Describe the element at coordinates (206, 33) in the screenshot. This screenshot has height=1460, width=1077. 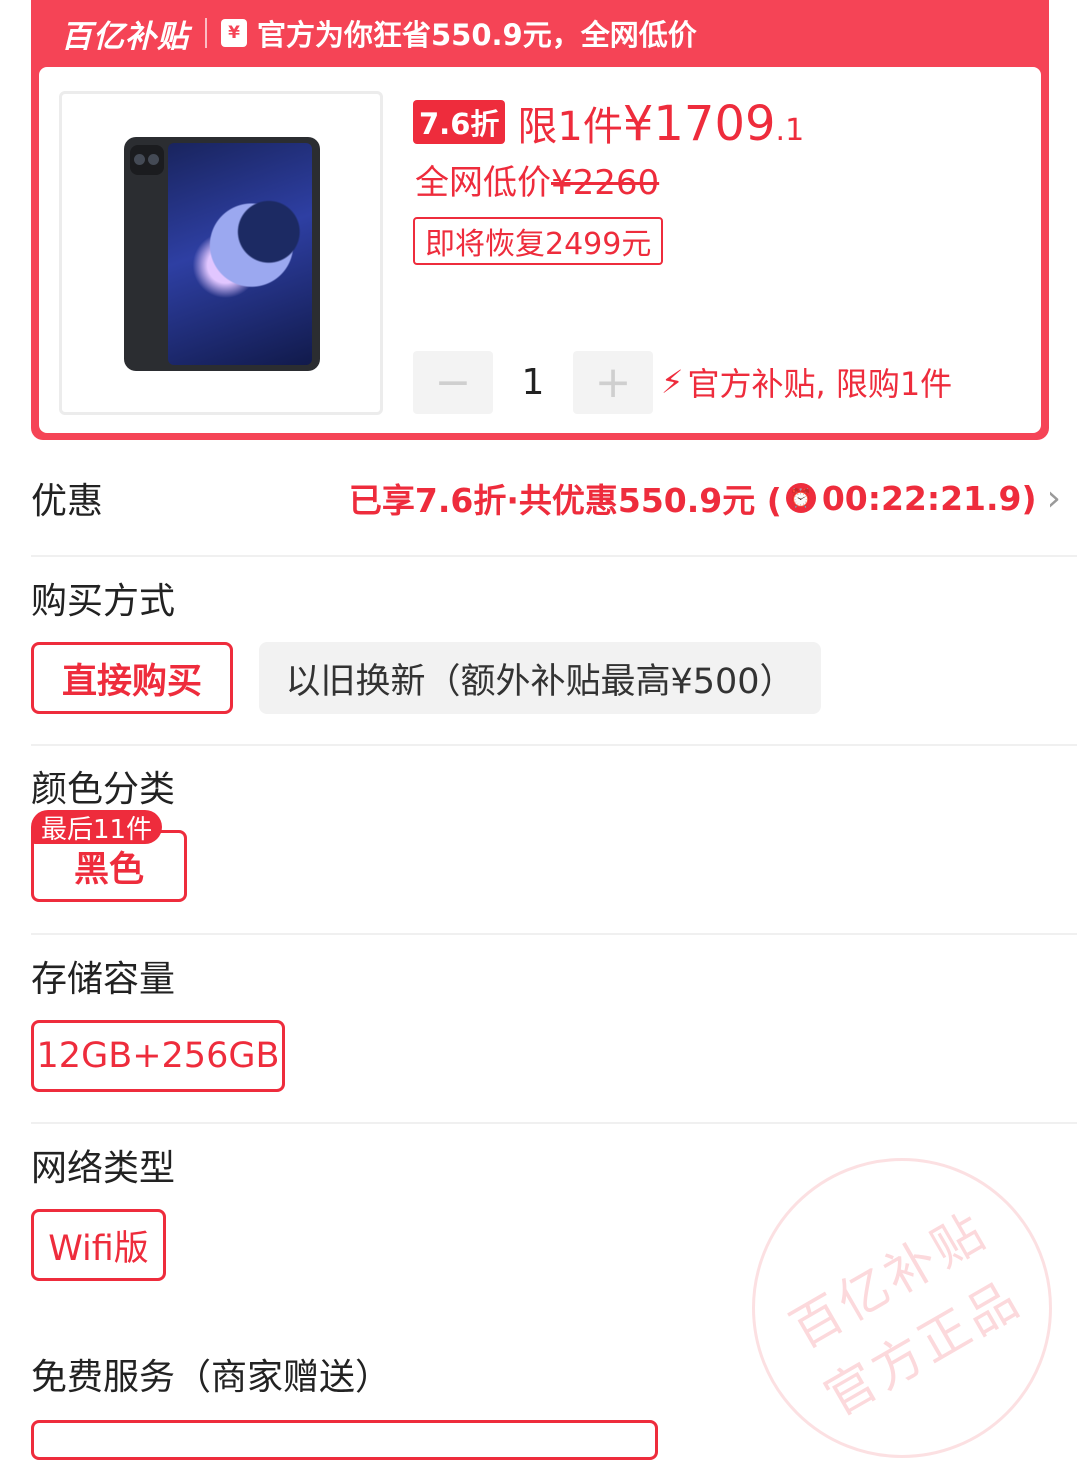
I see `brand-divider` at that location.